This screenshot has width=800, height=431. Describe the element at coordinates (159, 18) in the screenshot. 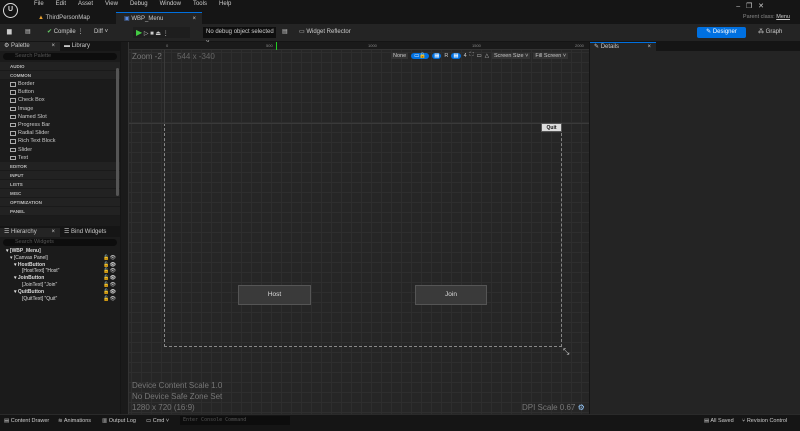

I see `tab-wbp-menu: ▣ WBP_Menu ×` at that location.